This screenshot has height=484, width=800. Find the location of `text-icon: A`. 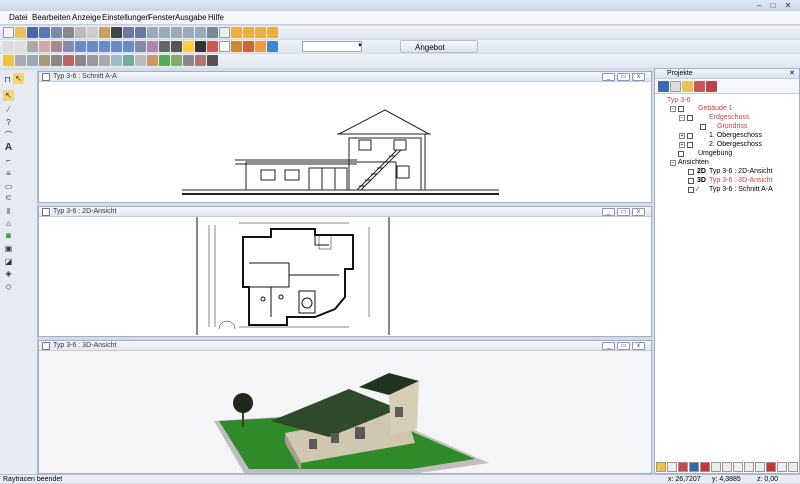

text-icon: A is located at coordinates (8, 147).